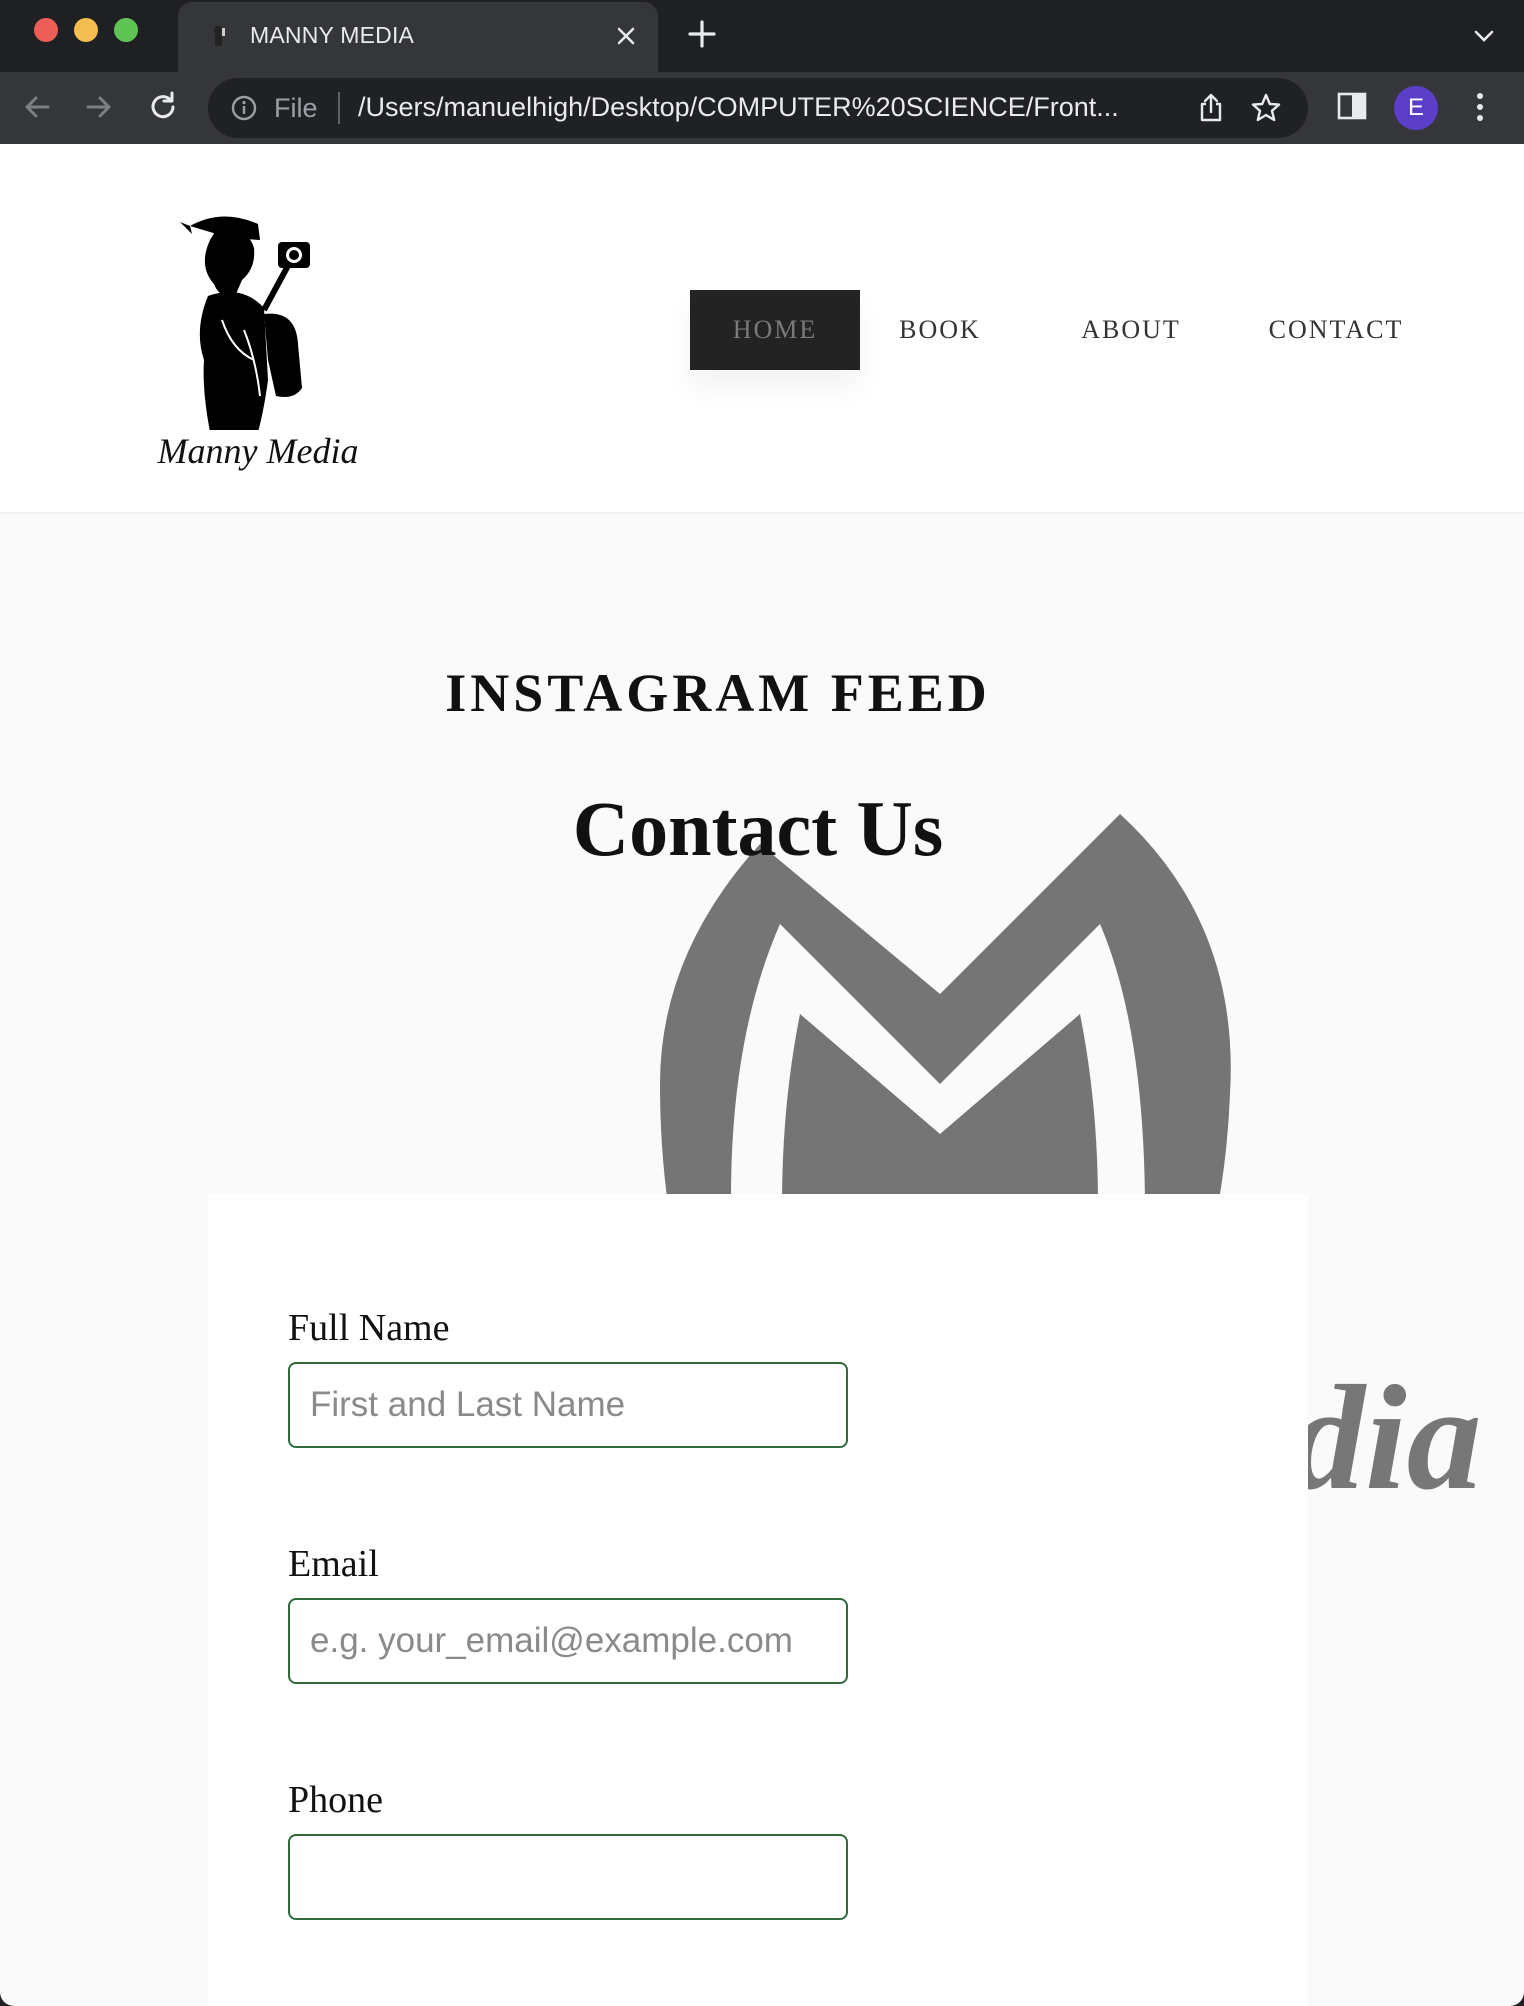  What do you see at coordinates (1386, 1438) in the screenshot?
I see `brand-text-watermark: dia` at bounding box center [1386, 1438].